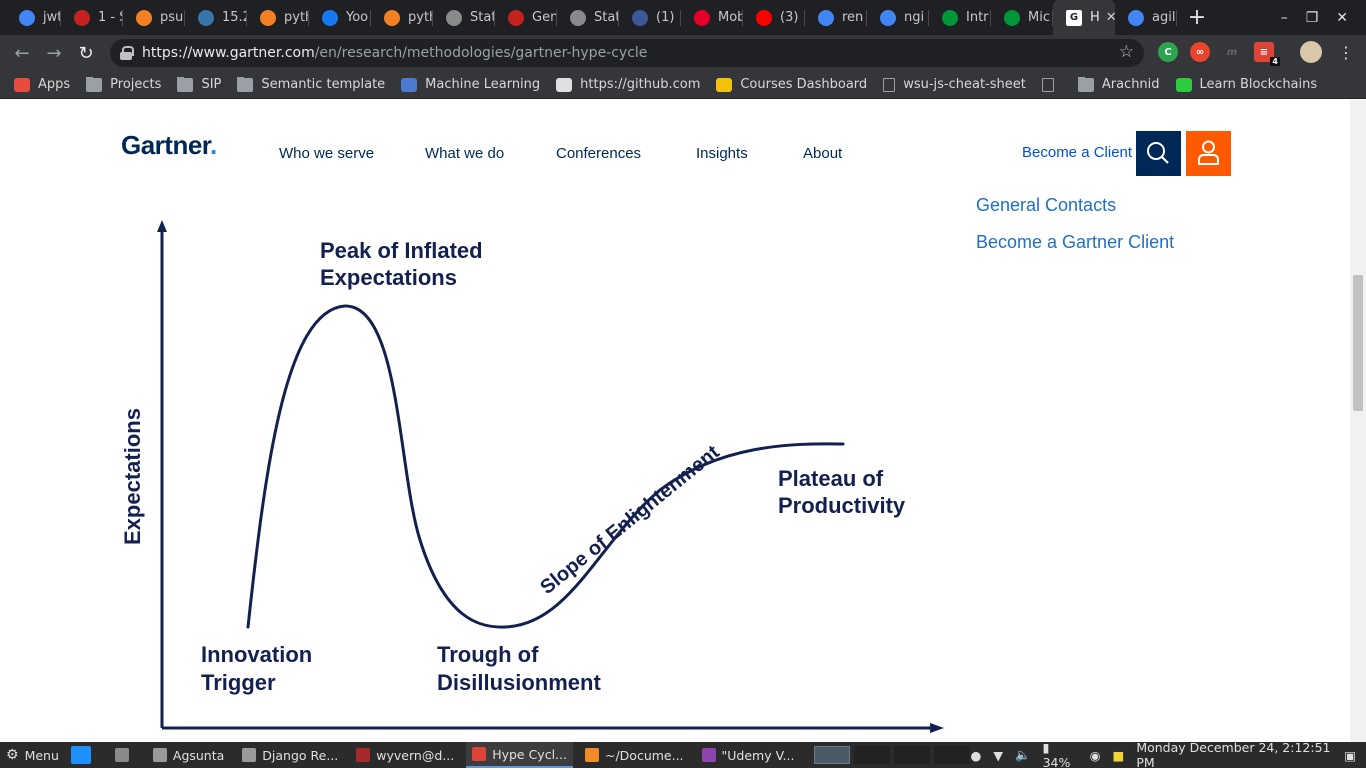 The height and width of the screenshot is (770, 1366). I want to click on bookmark-label: Projects, so click(136, 84).